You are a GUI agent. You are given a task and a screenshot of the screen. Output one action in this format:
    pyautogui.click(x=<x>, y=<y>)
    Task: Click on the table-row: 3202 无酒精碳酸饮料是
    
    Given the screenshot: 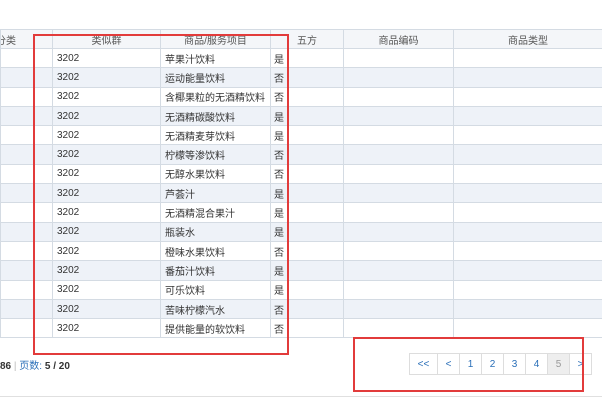 What is the action you would take?
    pyautogui.click(x=301, y=116)
    